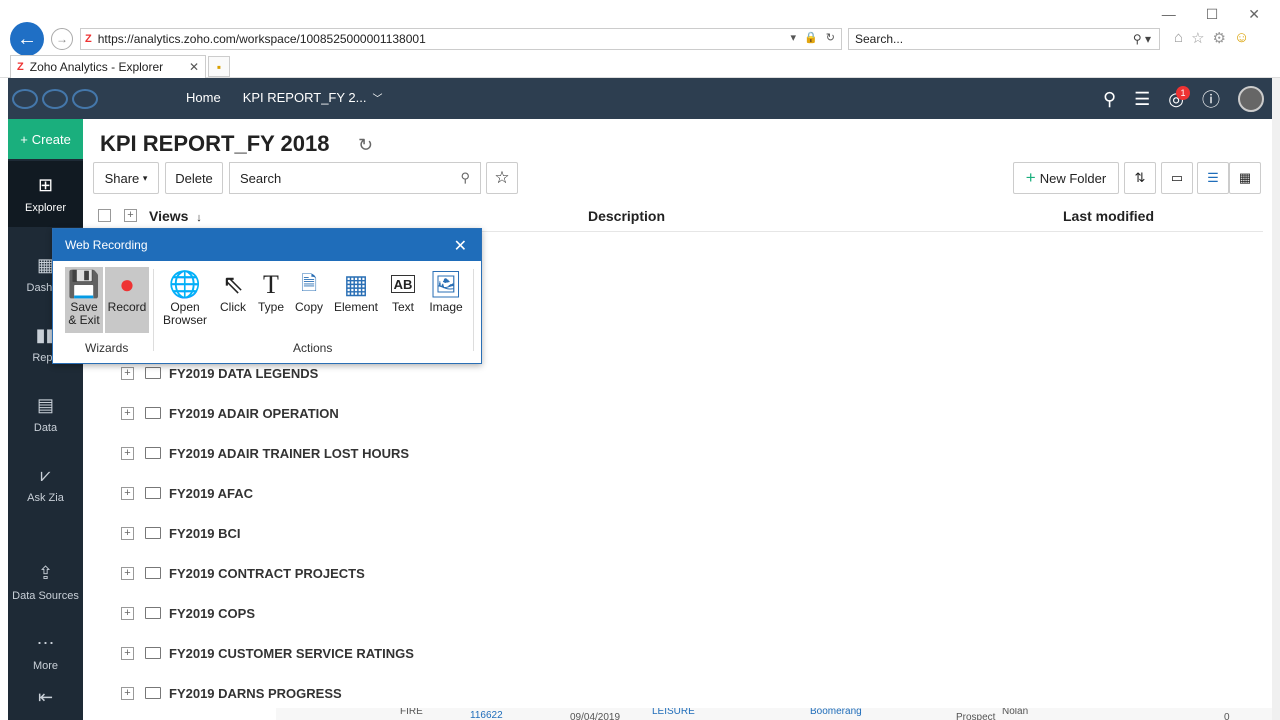 This screenshot has height=720, width=1280. I want to click on back-button: ←, so click(27, 39).